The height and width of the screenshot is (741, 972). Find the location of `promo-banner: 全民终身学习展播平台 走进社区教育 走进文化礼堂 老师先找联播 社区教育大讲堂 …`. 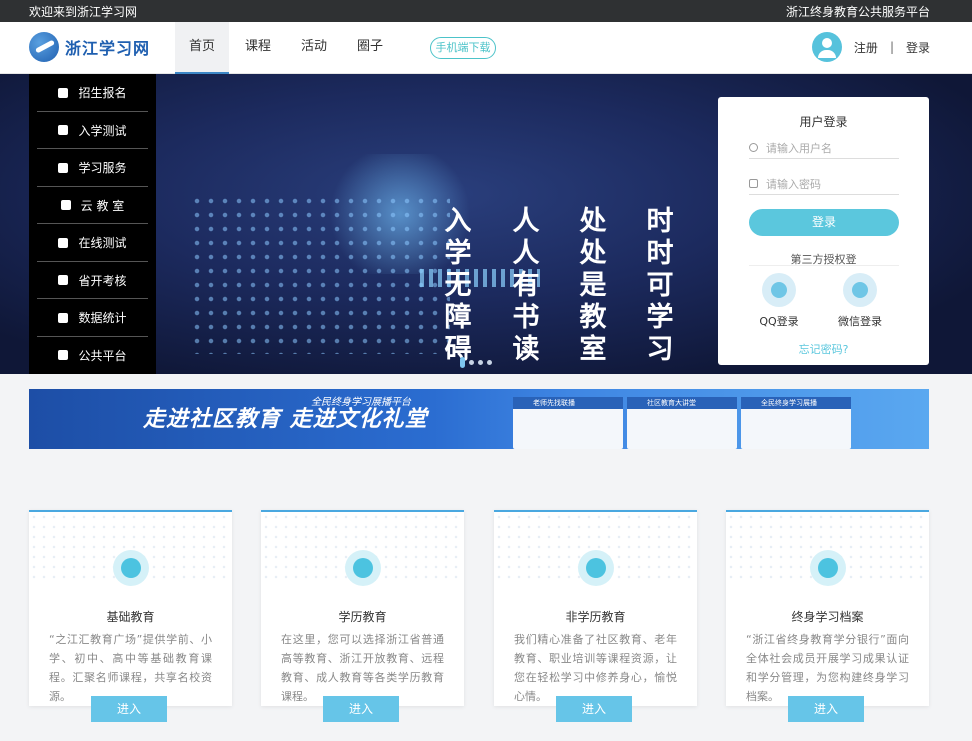

promo-banner: 全民终身学习展播平台 走进社区教育 走进文化礼堂 老师先找联播 社区教育大讲堂 … is located at coordinates (479, 419).